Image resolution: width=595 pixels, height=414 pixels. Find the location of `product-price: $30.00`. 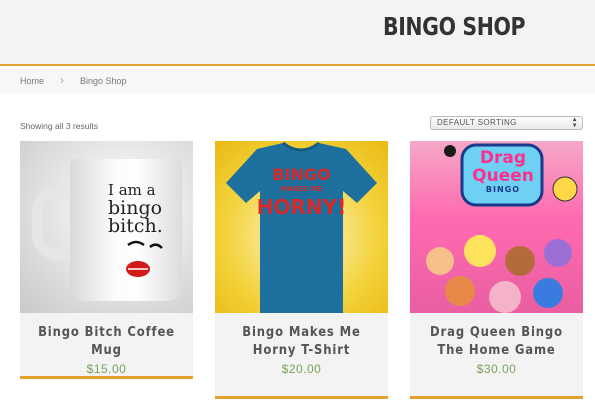

product-price: $30.00 is located at coordinates (496, 369).